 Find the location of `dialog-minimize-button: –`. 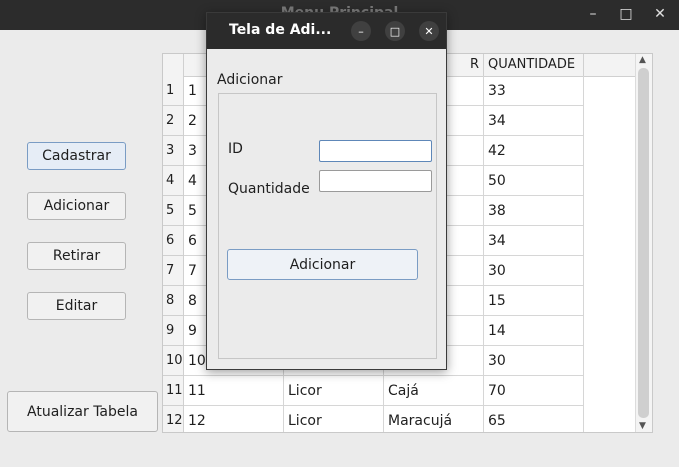

dialog-minimize-button: – is located at coordinates (361, 31).